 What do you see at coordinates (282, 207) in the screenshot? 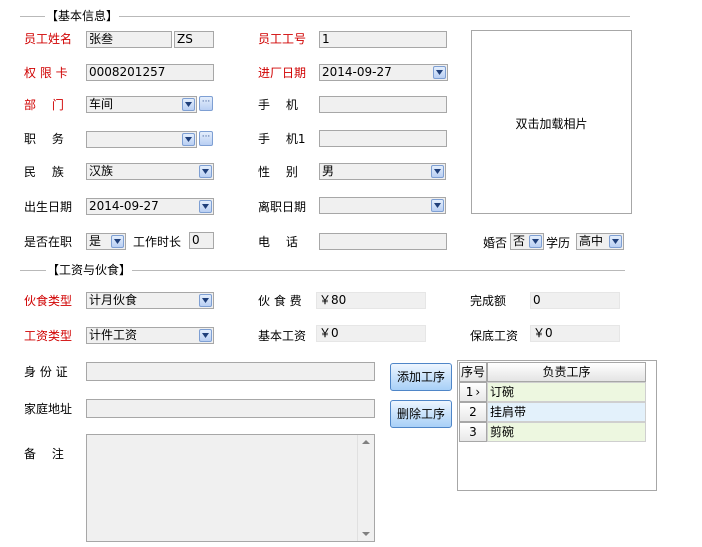
I see `leave-label: 离职日期` at bounding box center [282, 207].